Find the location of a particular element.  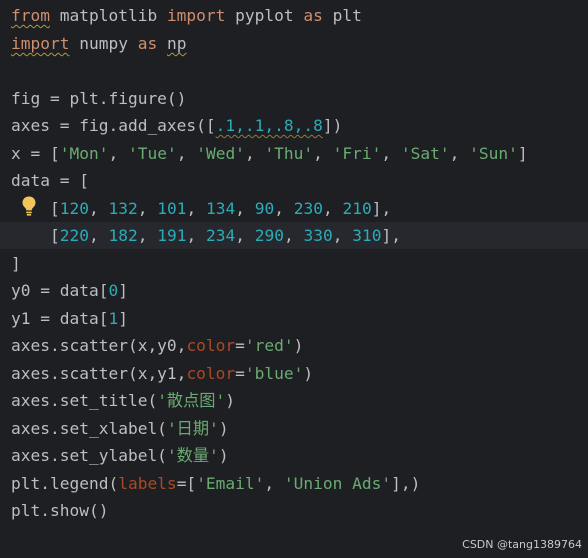

code-line-13: axes.scatter(x,y0,color='red') is located at coordinates (157, 345).